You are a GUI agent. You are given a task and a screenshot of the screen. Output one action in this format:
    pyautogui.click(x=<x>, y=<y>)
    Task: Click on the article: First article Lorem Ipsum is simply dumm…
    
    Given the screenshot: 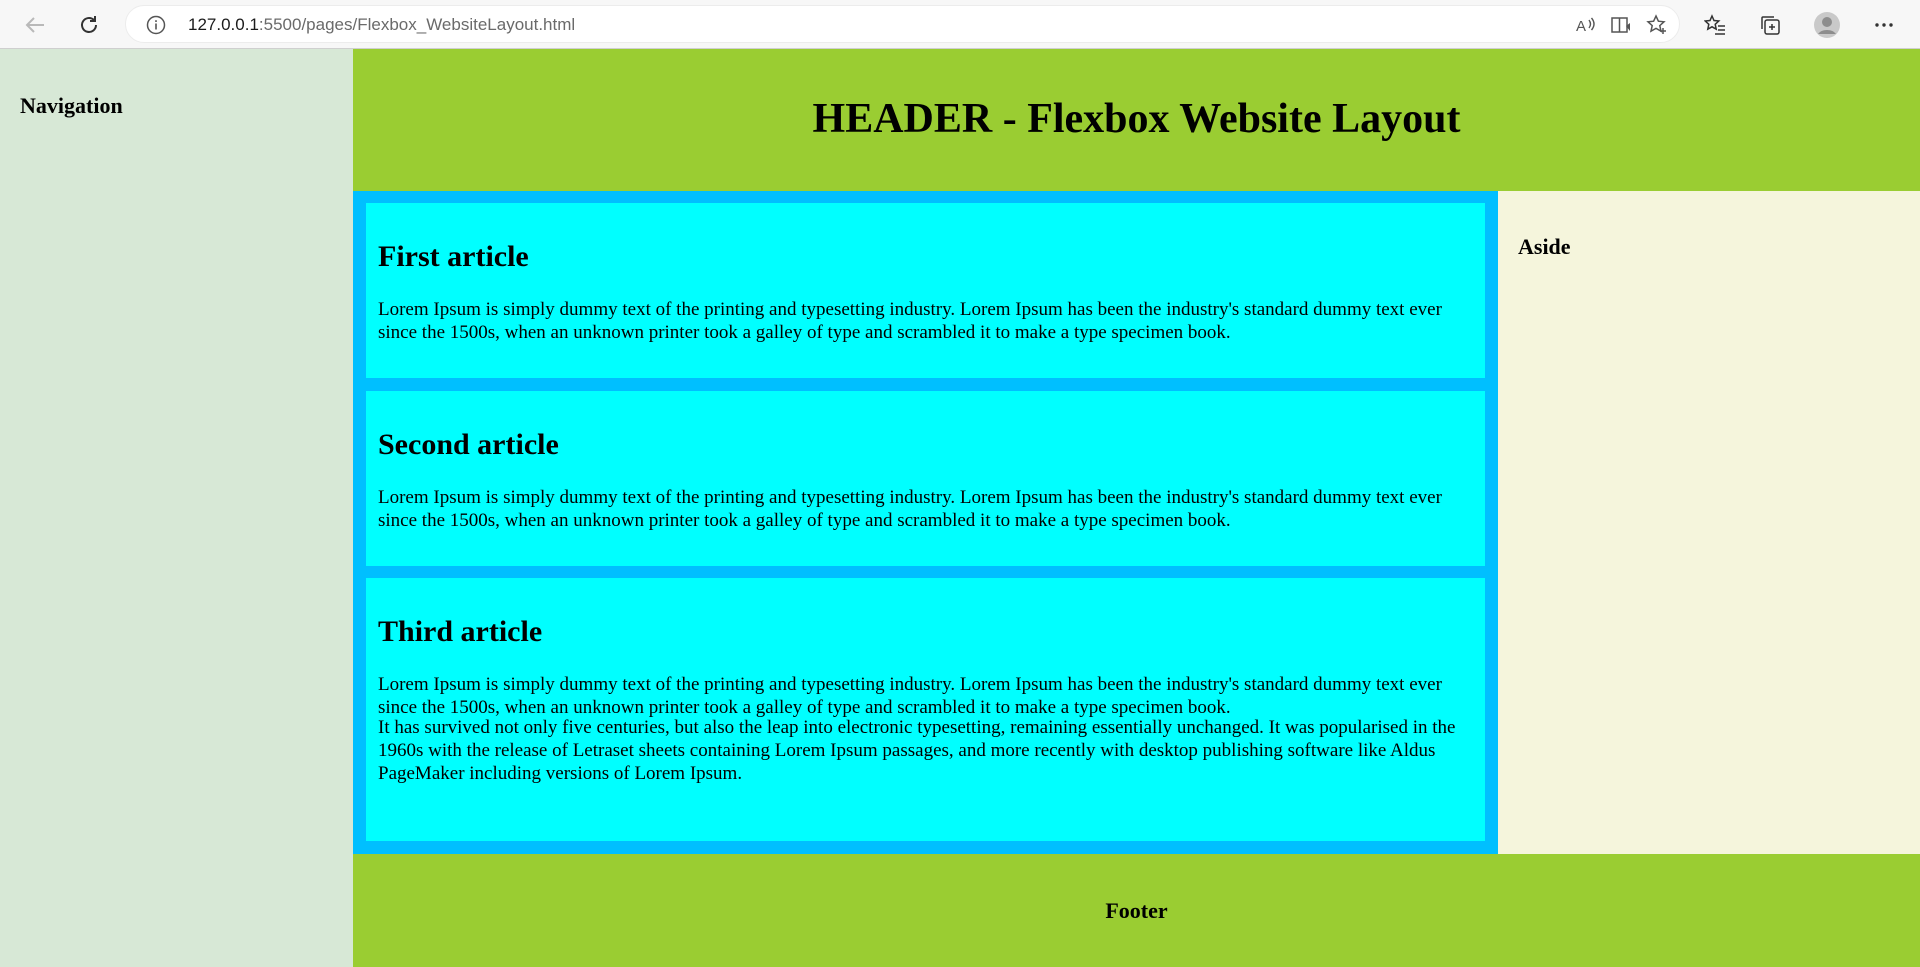 What is the action you would take?
    pyautogui.click(x=925, y=290)
    